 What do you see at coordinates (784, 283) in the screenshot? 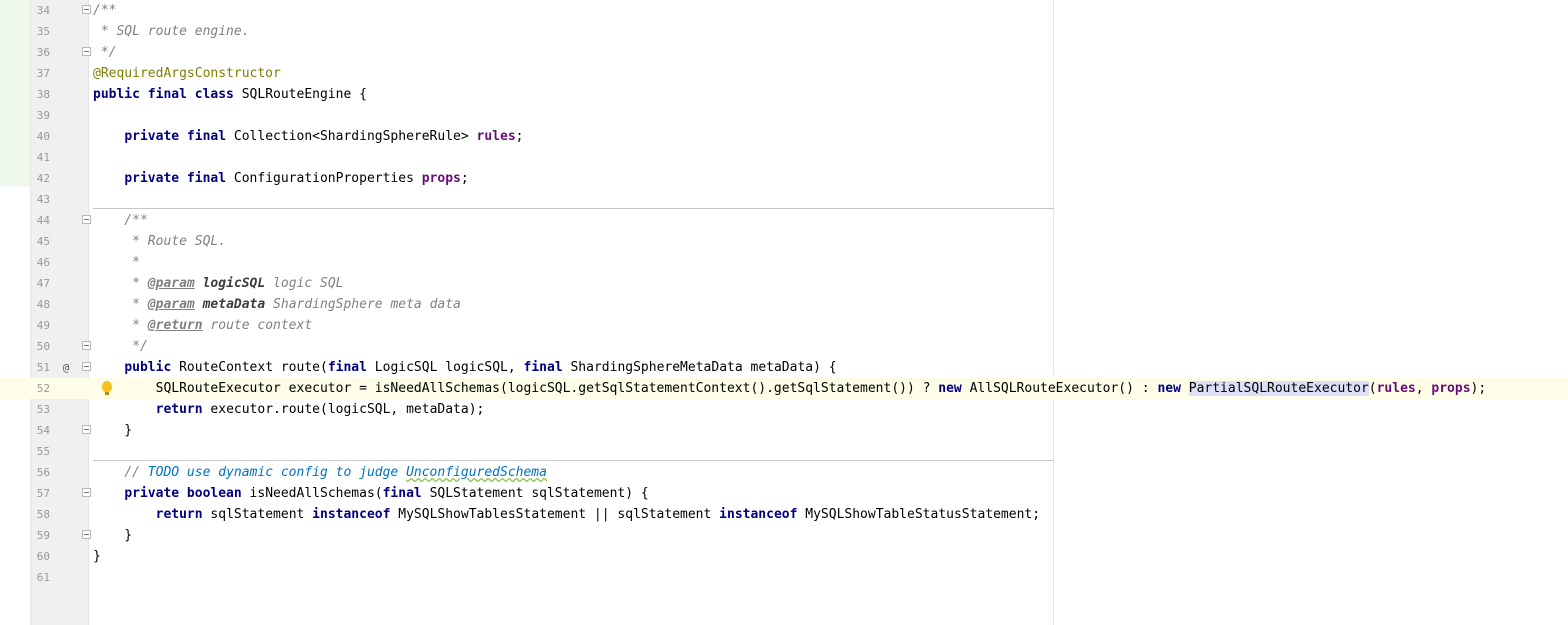
I see `code-line: 47 * @param logicSQL logic SQL` at bounding box center [784, 283].